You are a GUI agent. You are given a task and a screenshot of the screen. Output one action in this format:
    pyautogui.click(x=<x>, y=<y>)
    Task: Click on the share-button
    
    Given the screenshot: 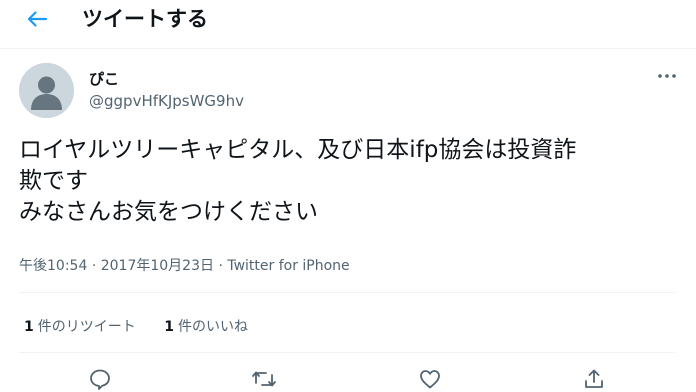 What is the action you would take?
    pyautogui.click(x=594, y=379)
    